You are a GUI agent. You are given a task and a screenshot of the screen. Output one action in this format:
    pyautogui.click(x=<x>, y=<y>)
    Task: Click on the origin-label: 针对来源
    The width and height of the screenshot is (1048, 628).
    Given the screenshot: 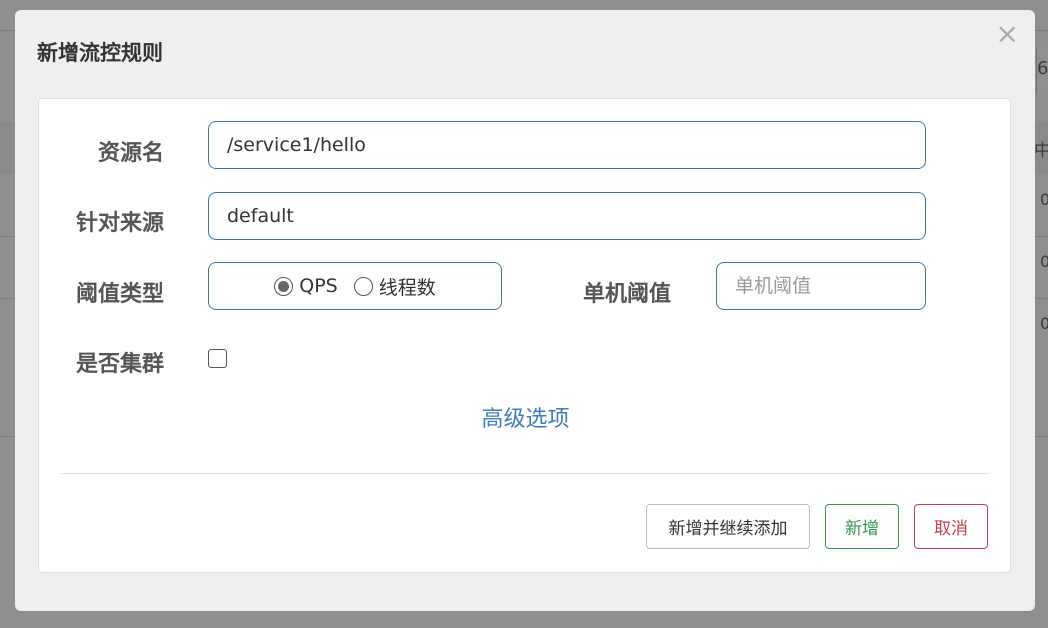 What is the action you would take?
    pyautogui.click(x=119, y=223)
    